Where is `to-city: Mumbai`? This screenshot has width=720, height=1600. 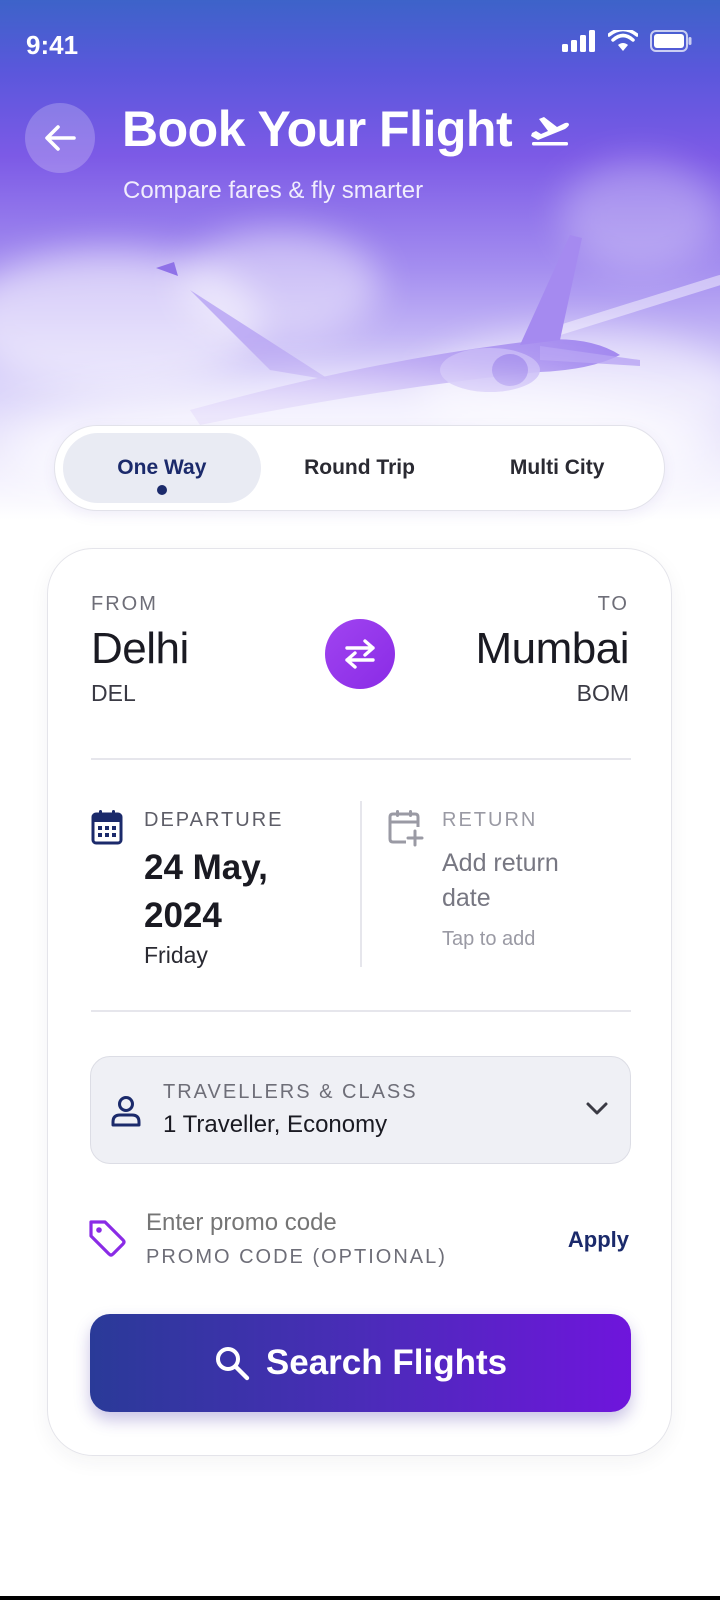 to-city: Mumbai is located at coordinates (552, 648).